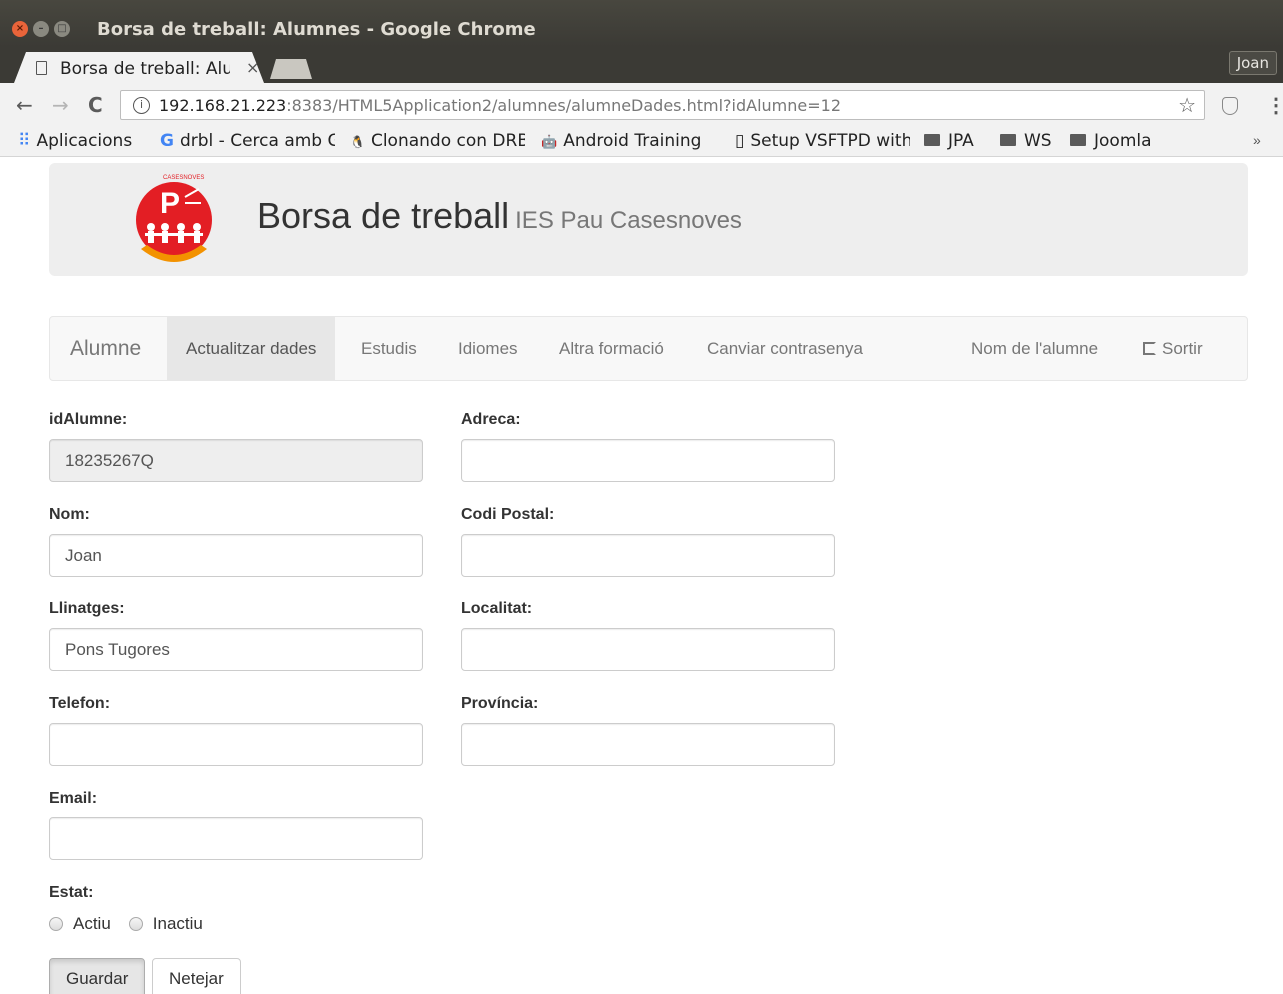 The image size is (1283, 994). I want to click on estat-label: Estat:, so click(71, 892).